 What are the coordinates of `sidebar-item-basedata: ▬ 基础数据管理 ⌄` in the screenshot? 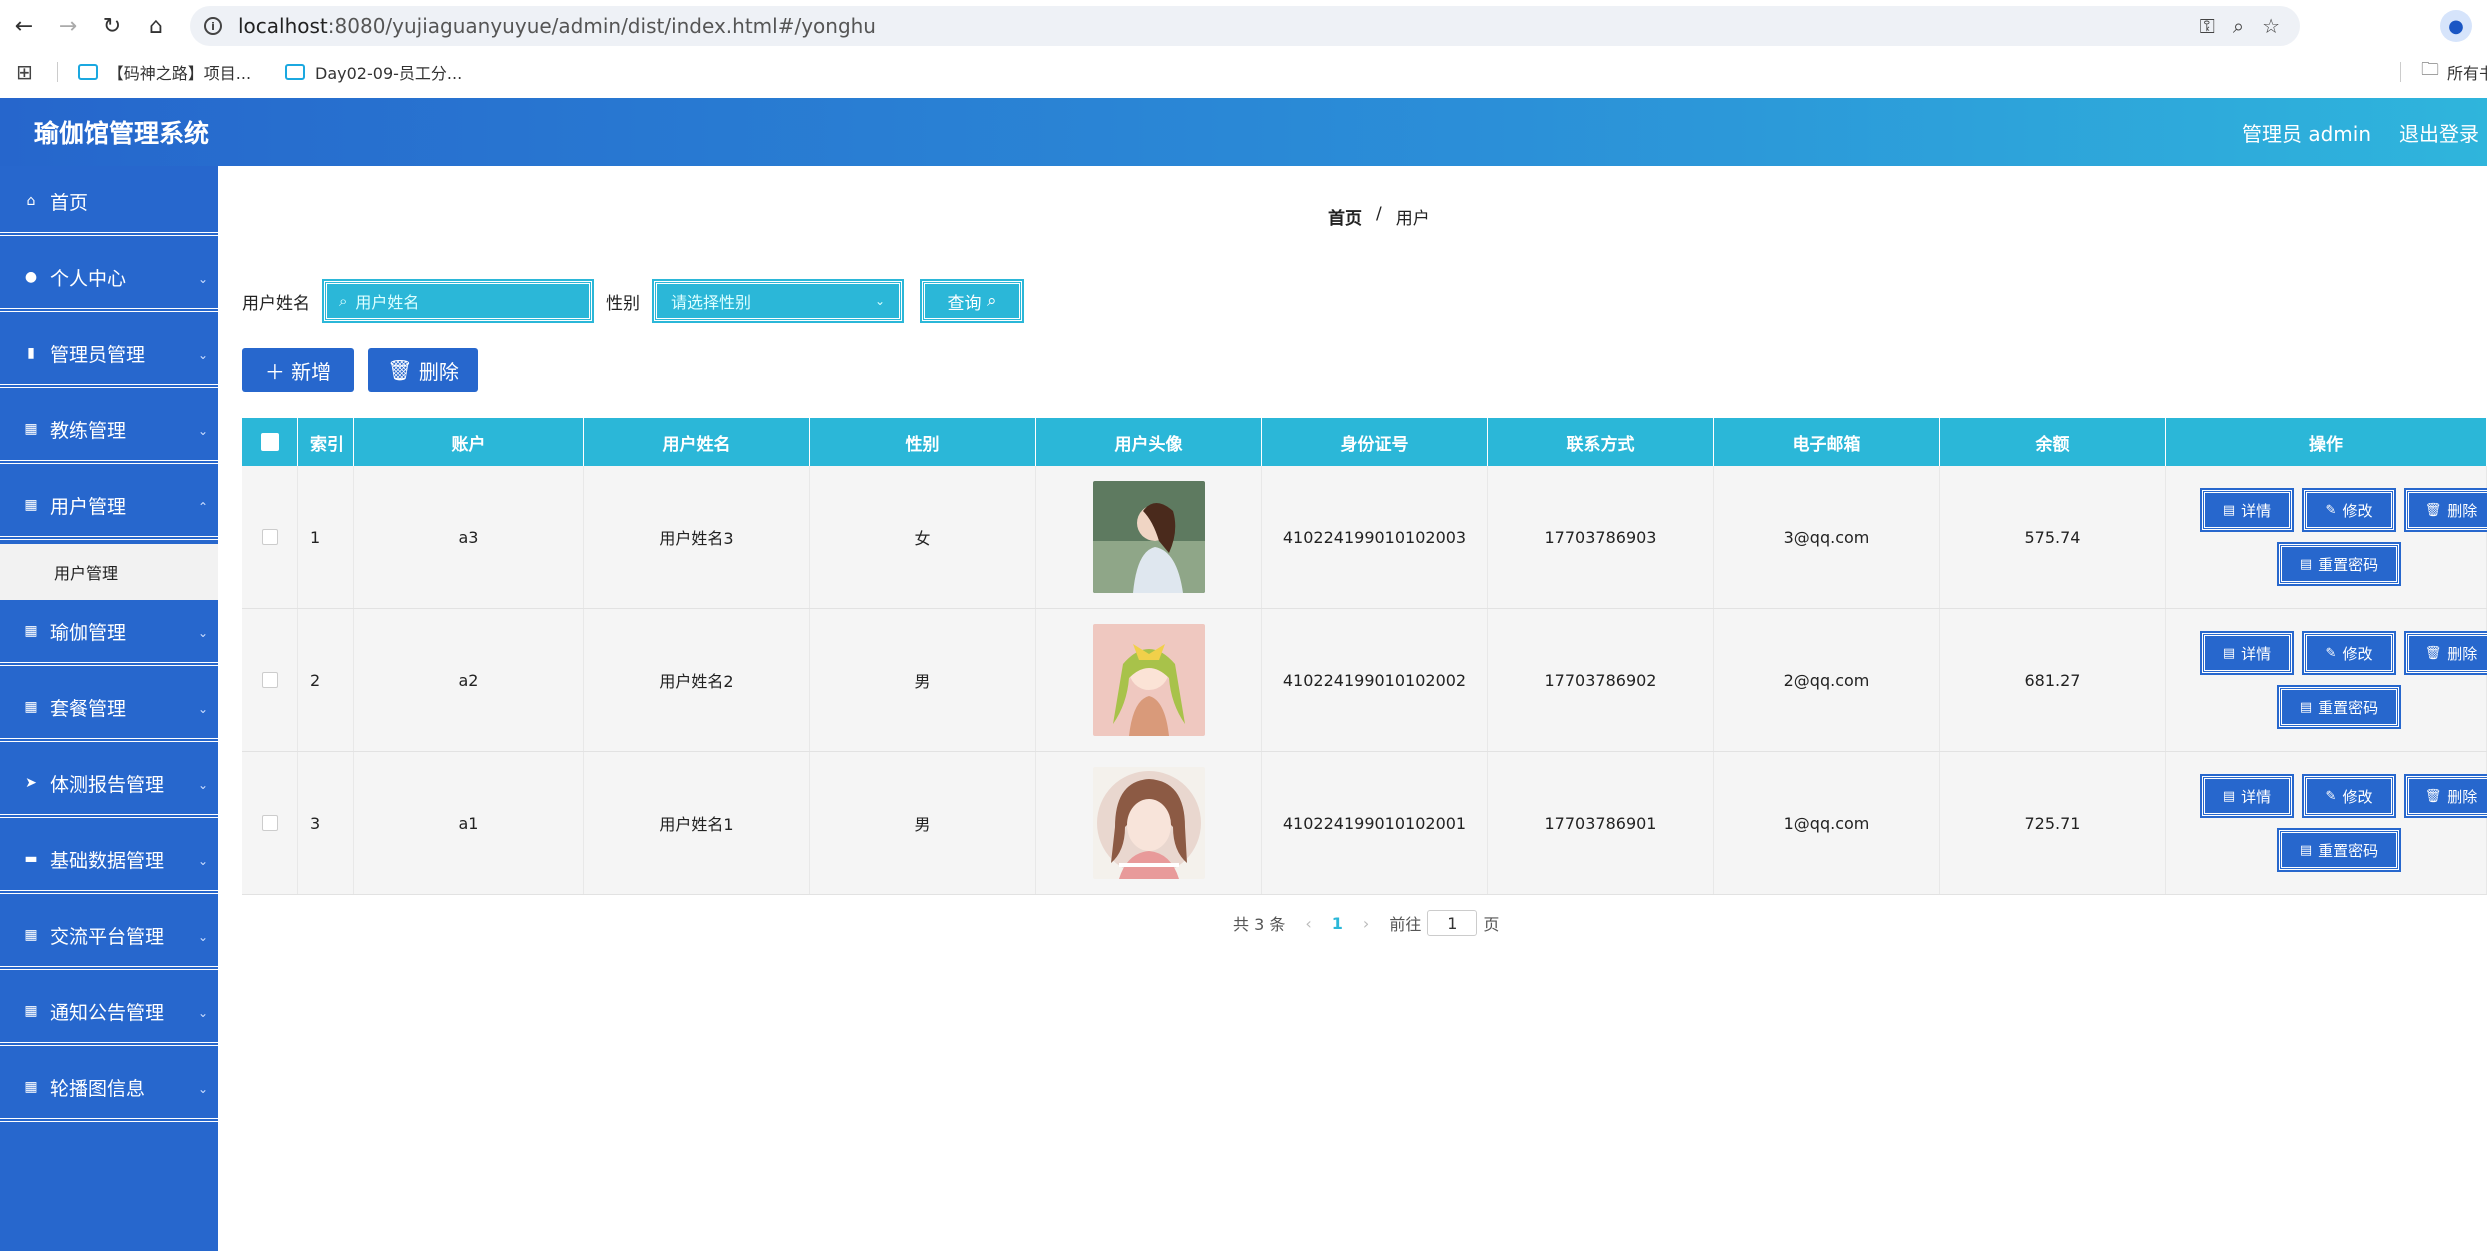 It's located at (109, 861).